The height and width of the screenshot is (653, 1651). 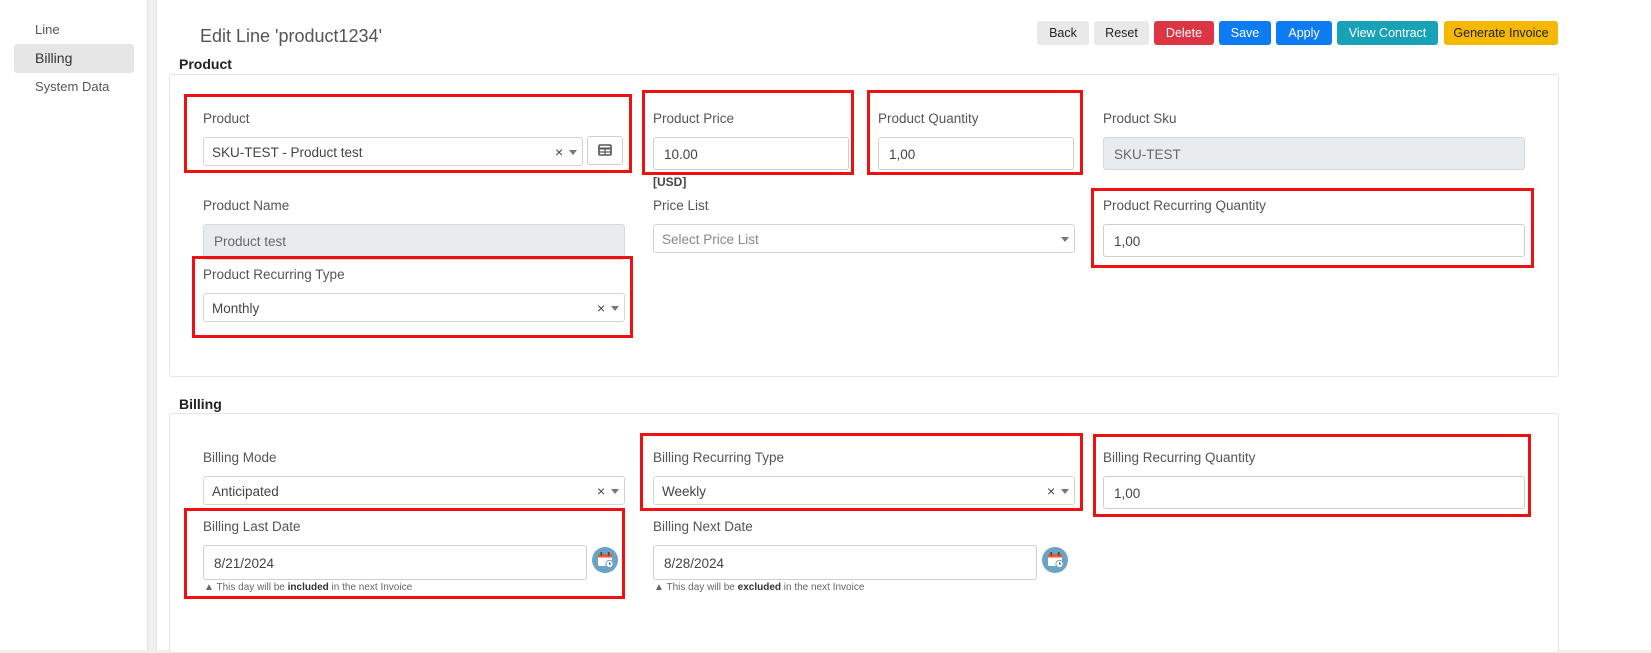 I want to click on sidebar-item-system-data: System Data, so click(x=74, y=86).